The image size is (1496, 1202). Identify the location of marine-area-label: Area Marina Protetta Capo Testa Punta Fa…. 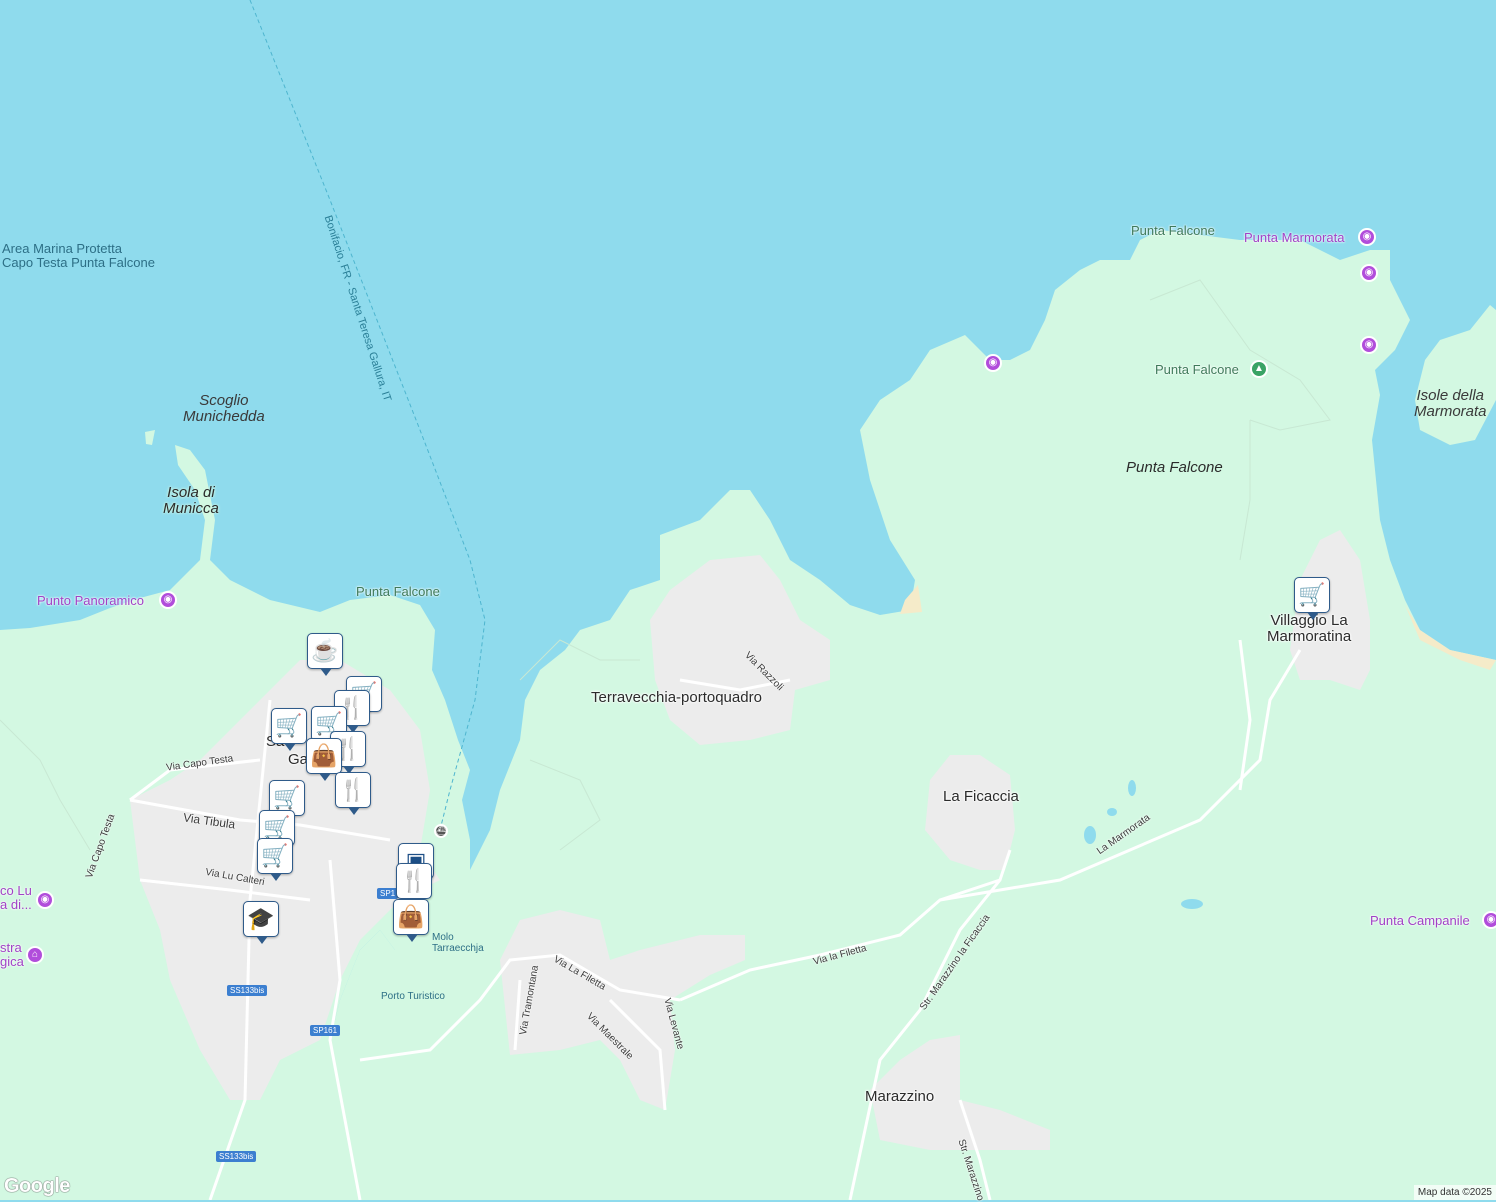
(78, 255).